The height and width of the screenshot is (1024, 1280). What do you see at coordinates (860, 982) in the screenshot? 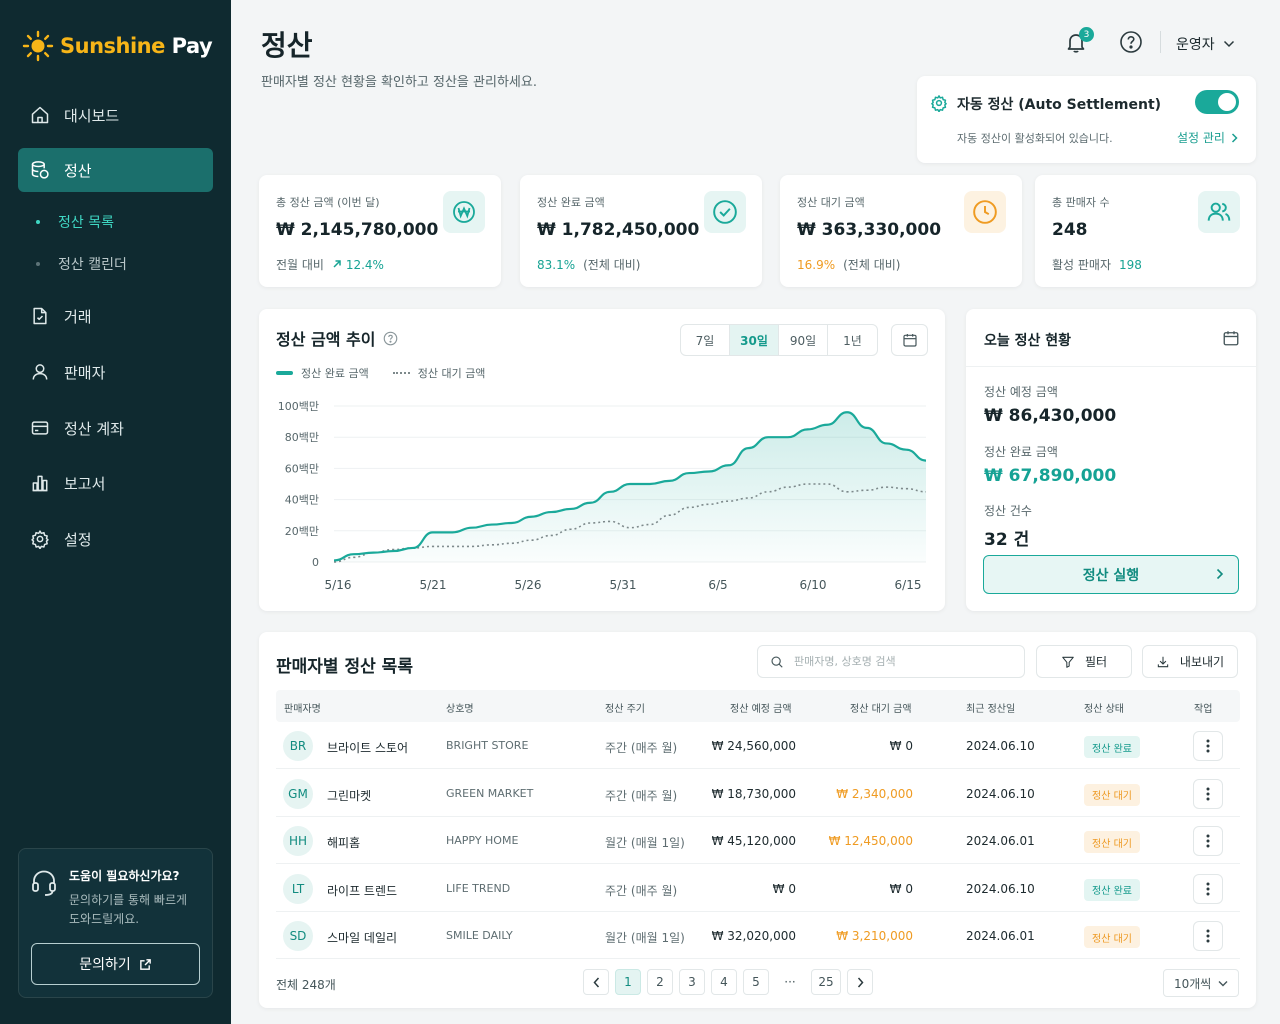
I see `page-next-button` at bounding box center [860, 982].